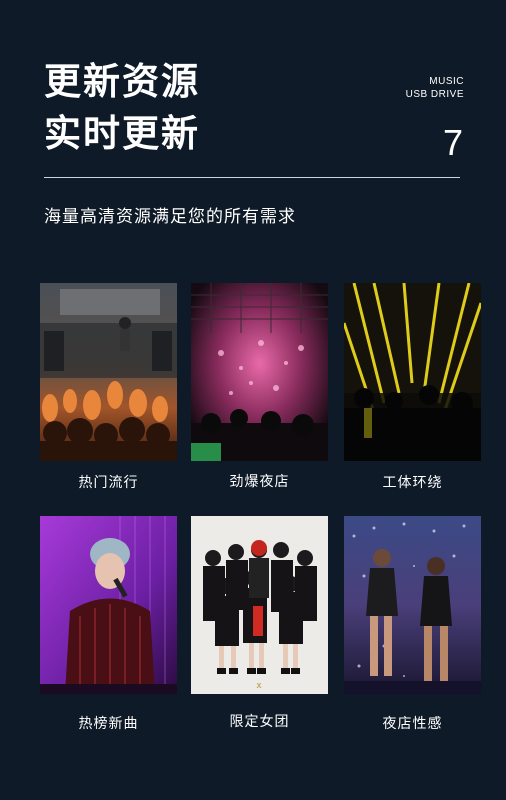  What do you see at coordinates (412, 483) in the screenshot?
I see `category-label: 工体环绕` at bounding box center [412, 483].